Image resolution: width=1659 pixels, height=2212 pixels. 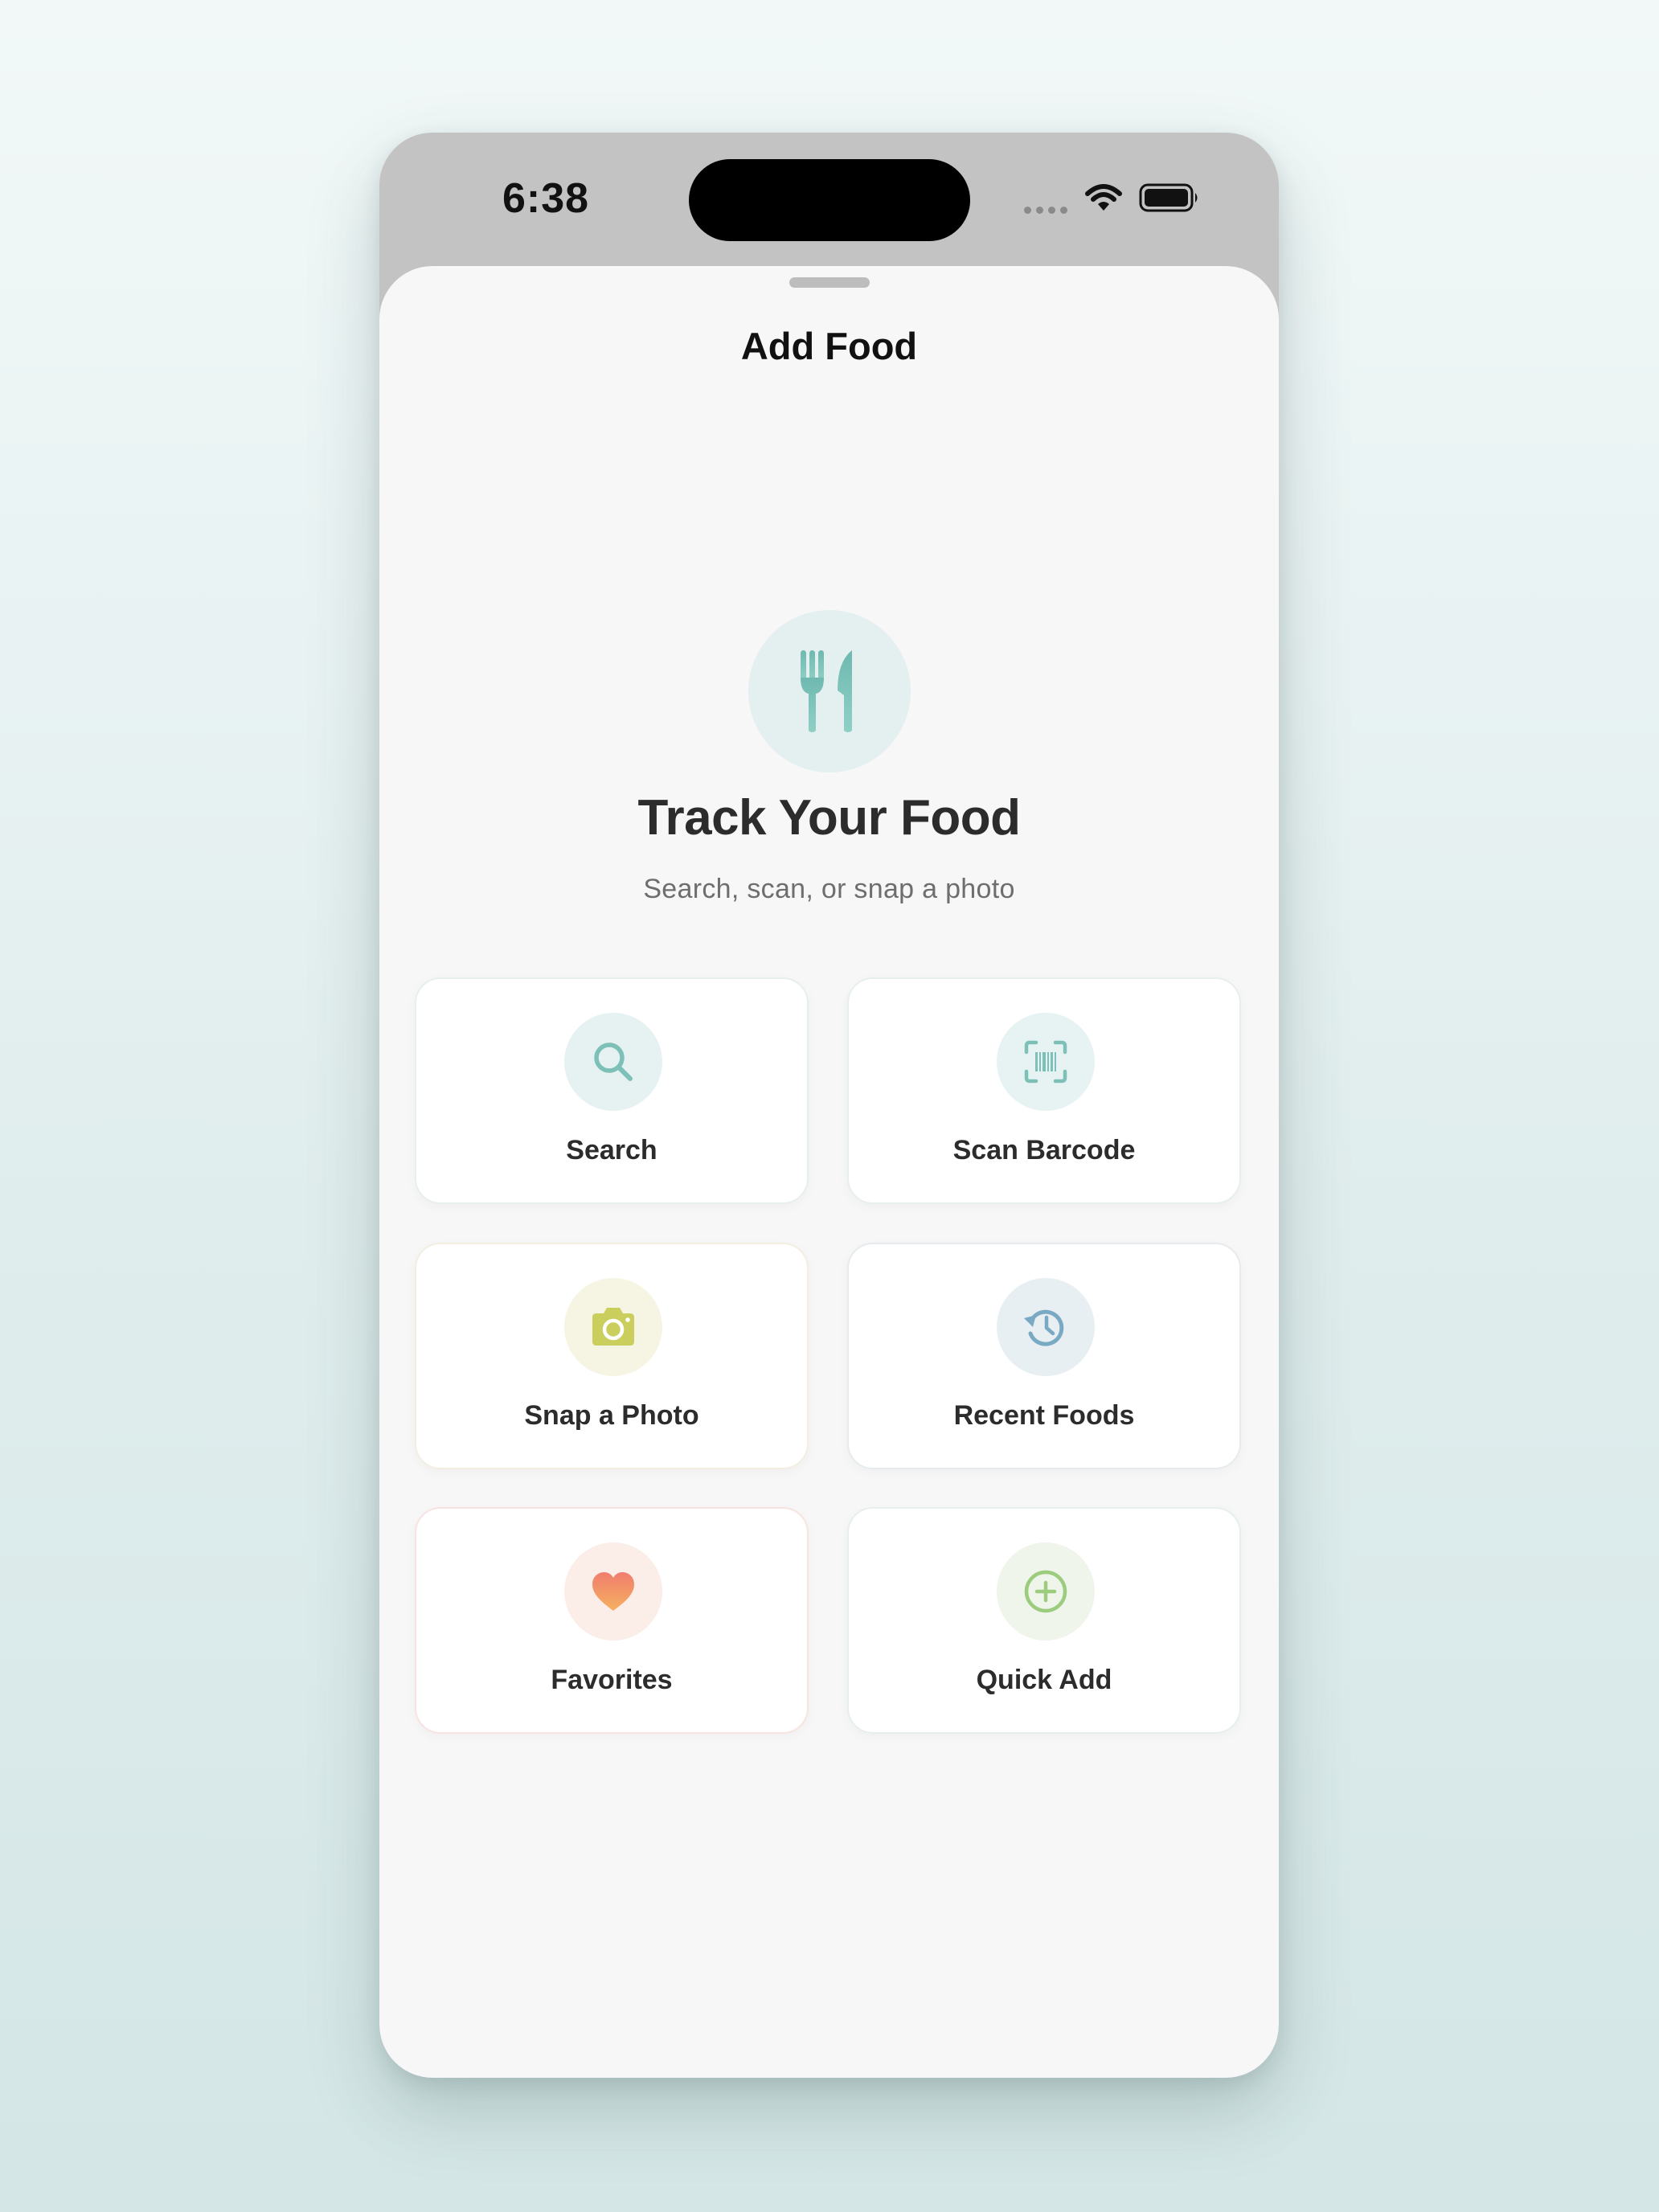 I want to click on cellular-signal-icon, so click(x=1045, y=211).